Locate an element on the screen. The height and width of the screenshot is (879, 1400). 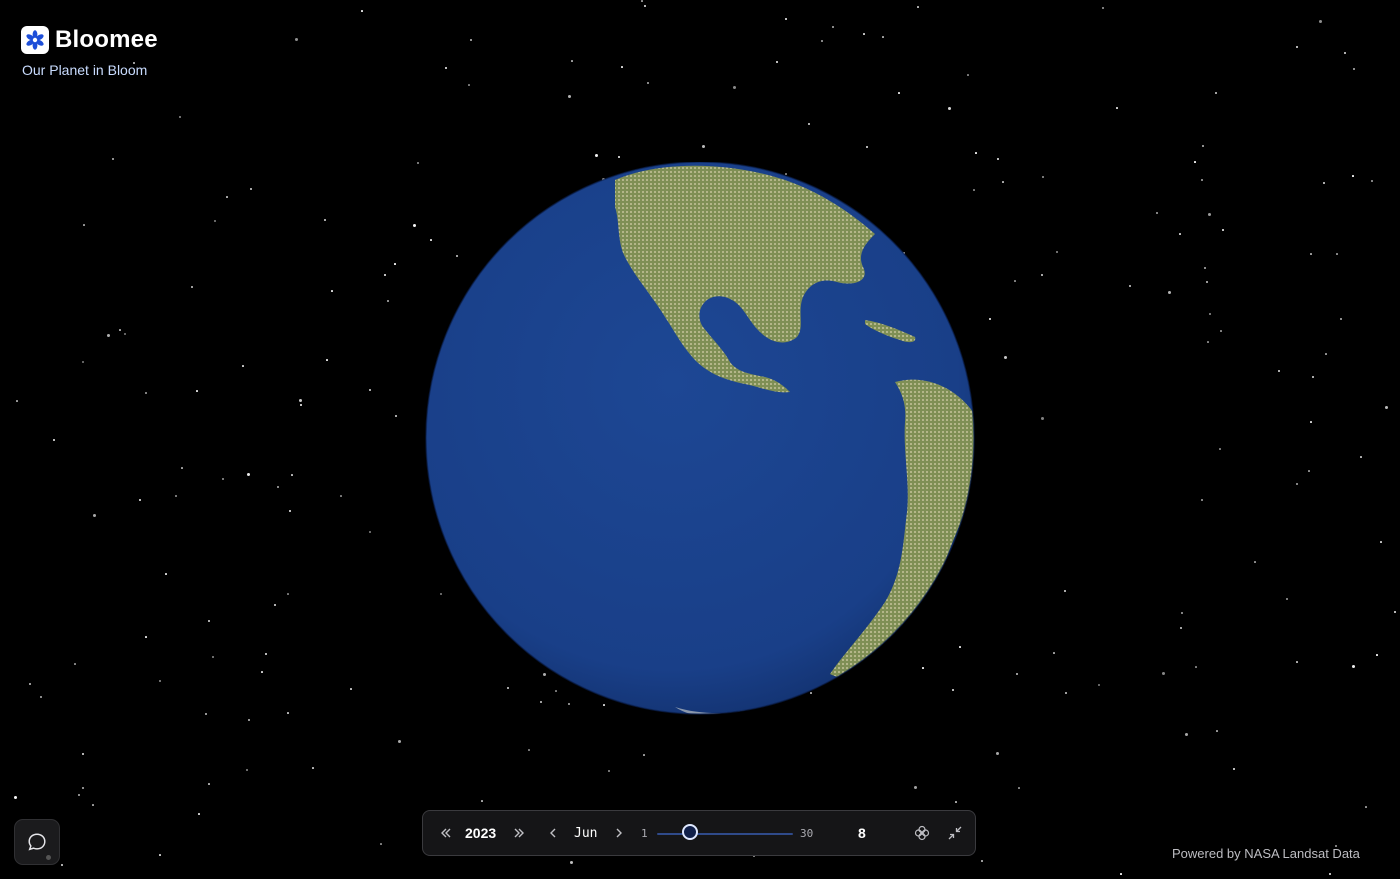
day-slider-thumb is located at coordinates (689, 832).